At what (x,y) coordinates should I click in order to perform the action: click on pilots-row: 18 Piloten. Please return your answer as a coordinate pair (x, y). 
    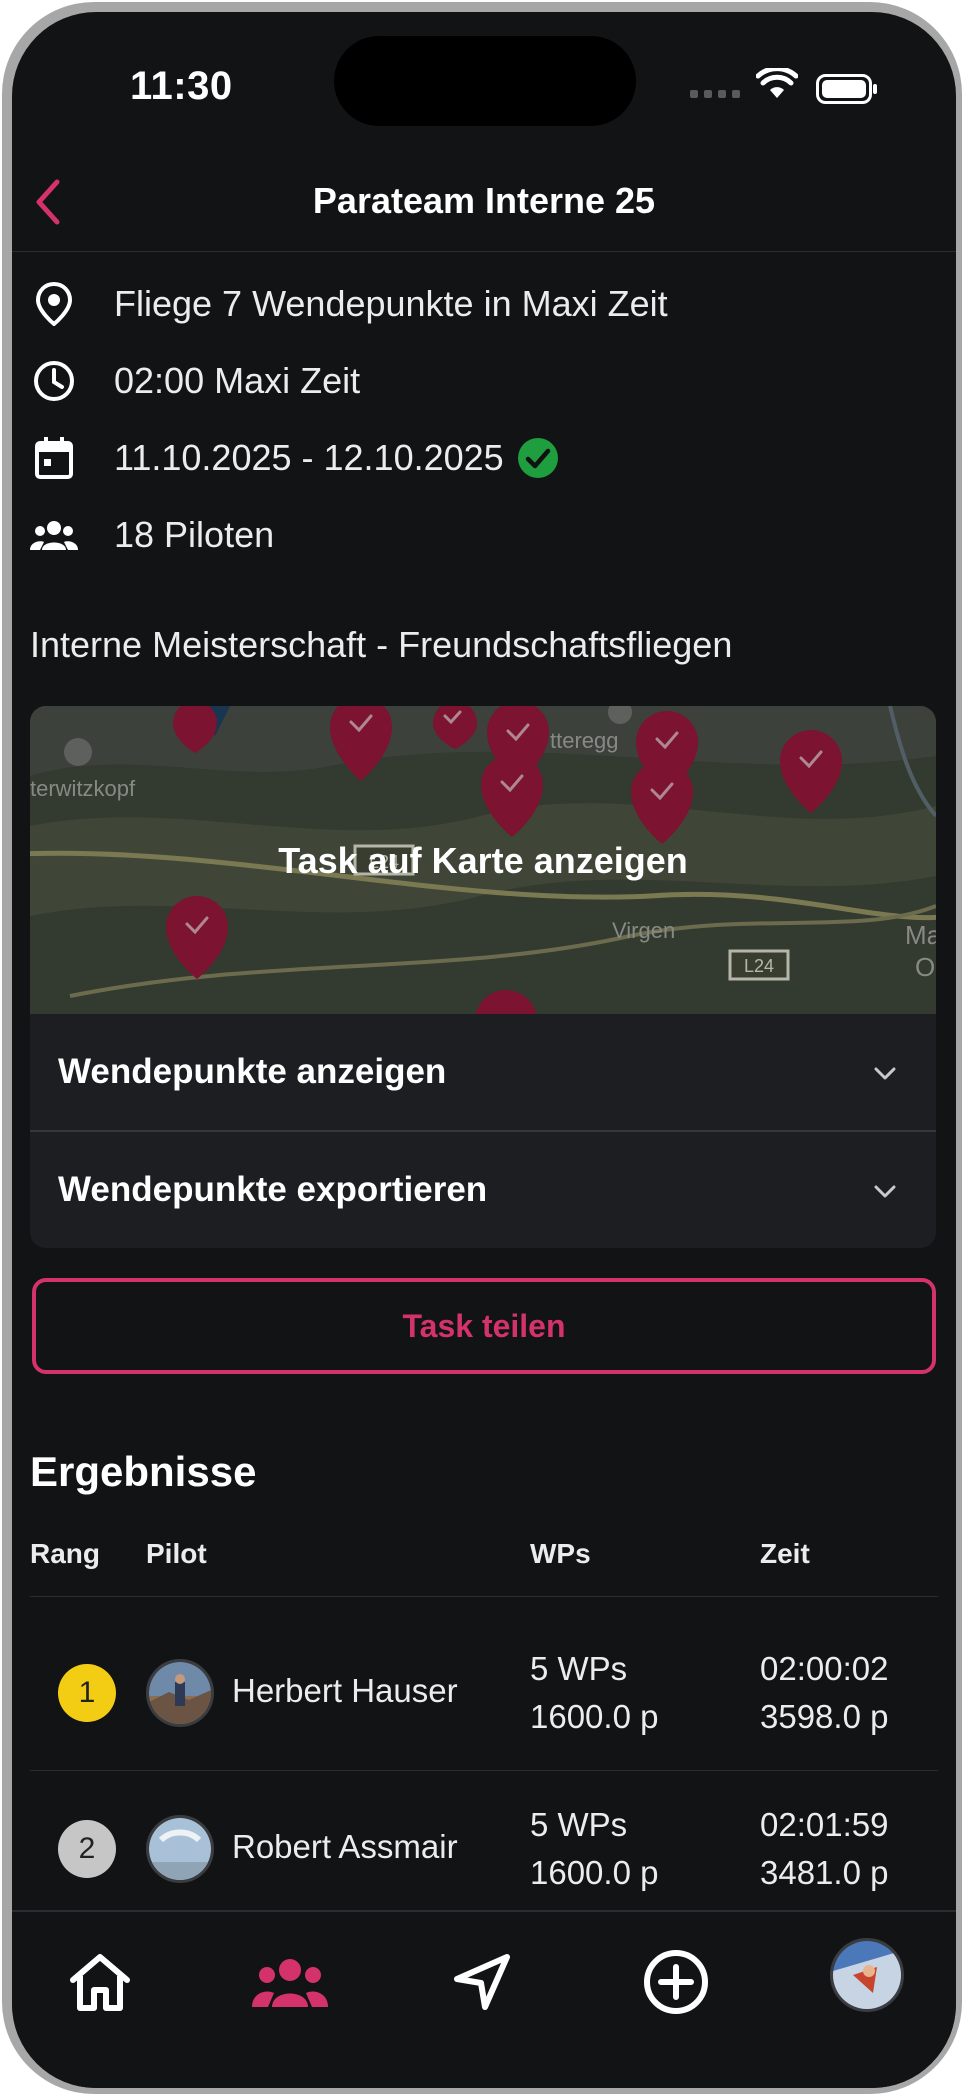
    Looking at the image, I should click on (152, 535).